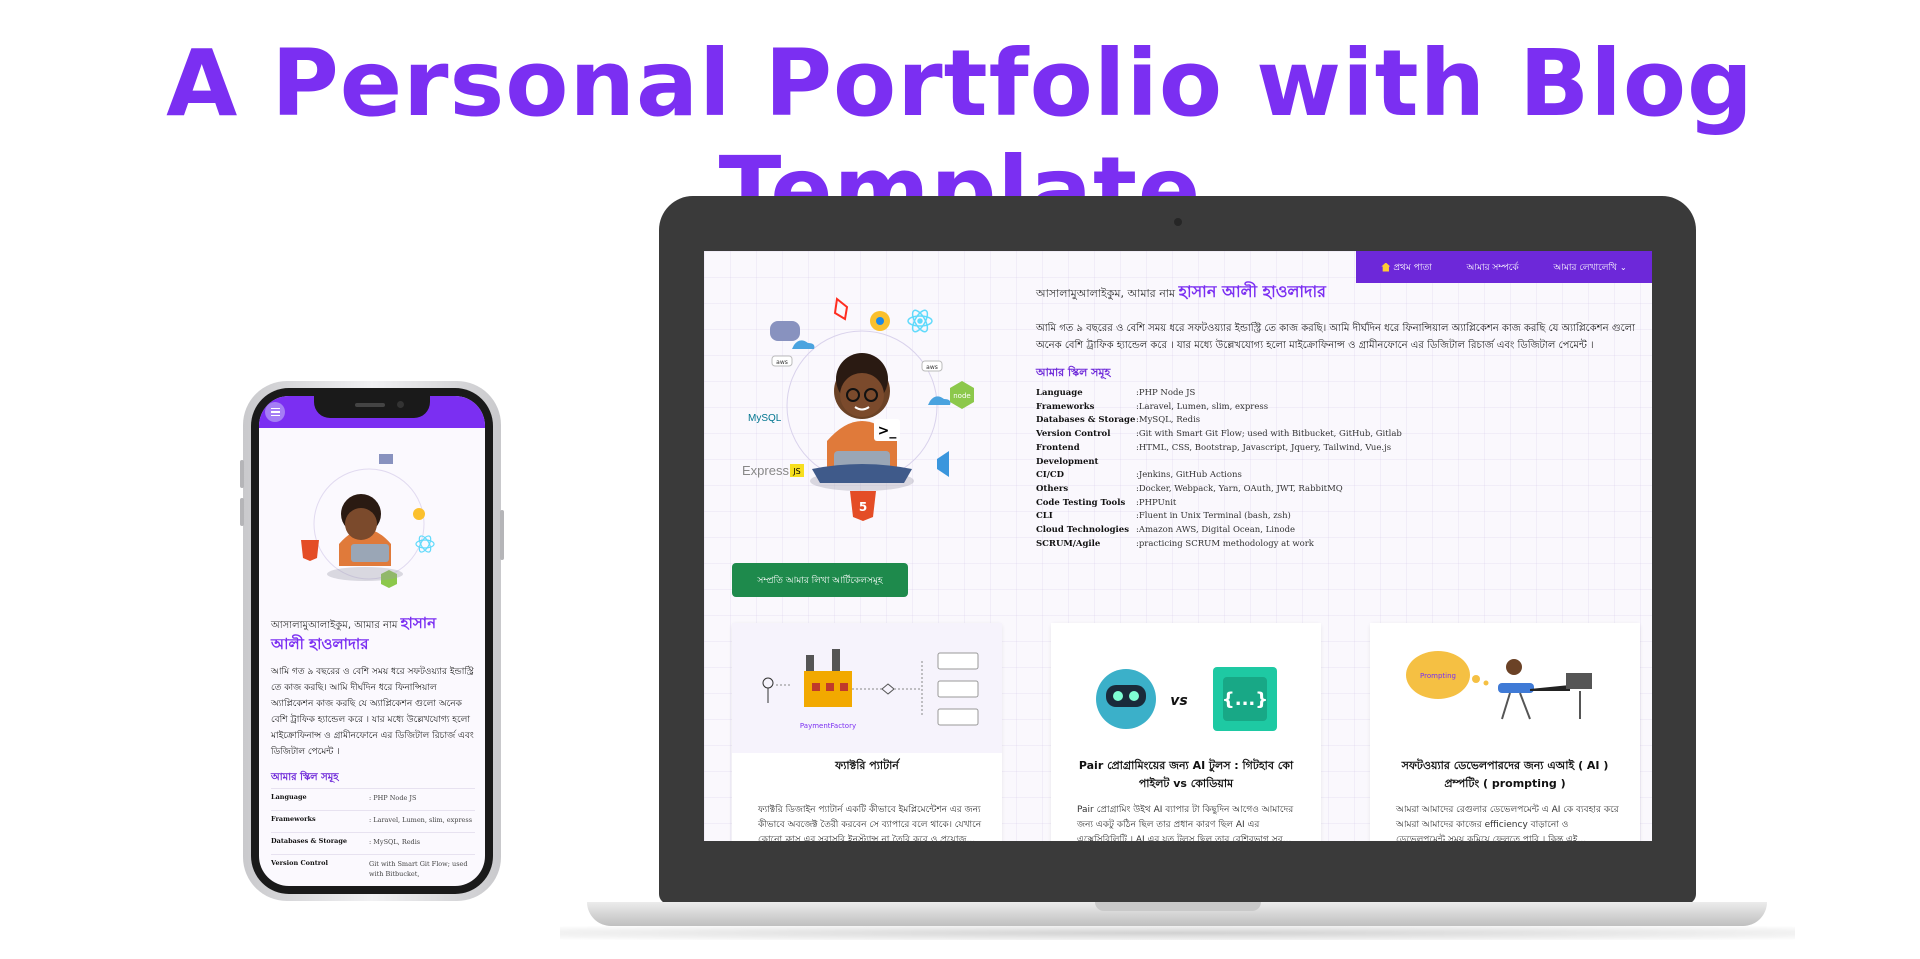  What do you see at coordinates (1186, 688) in the screenshot?
I see `ai-tools-illustration: vs {...}` at bounding box center [1186, 688].